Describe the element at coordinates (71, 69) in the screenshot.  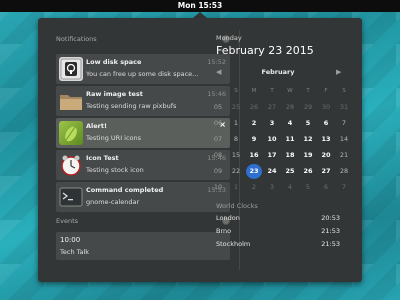
I see `disk-icon` at that location.